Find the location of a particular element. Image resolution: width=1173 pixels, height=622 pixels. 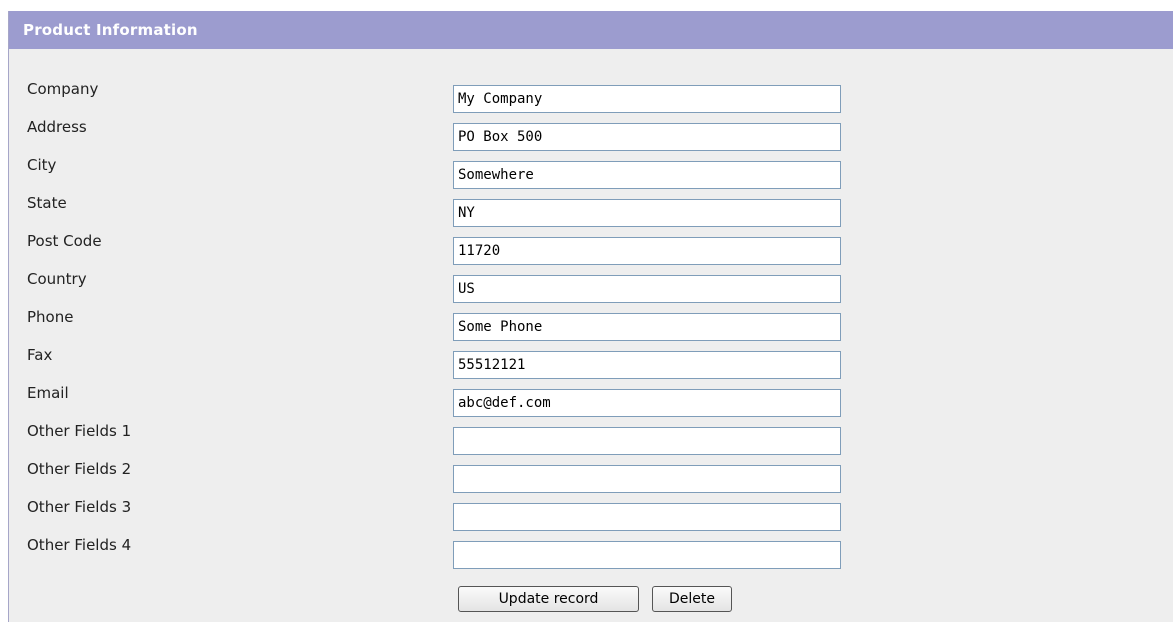

form-row-address: Address is located at coordinates (591, 134).